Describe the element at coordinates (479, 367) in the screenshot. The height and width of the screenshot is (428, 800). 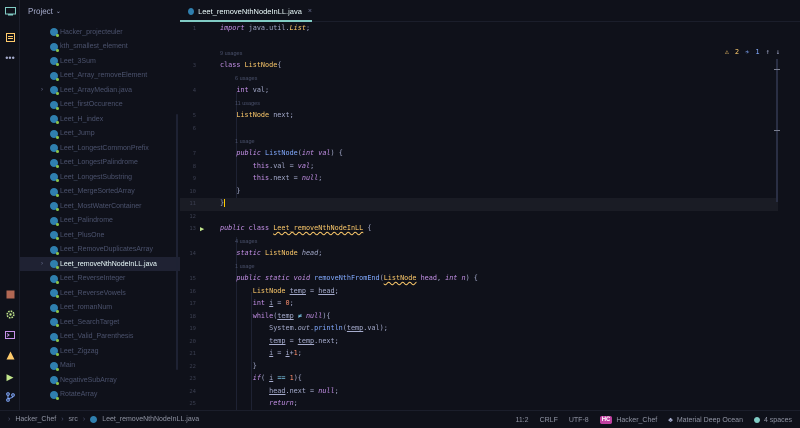
I see `code-line: 22 }` at that location.